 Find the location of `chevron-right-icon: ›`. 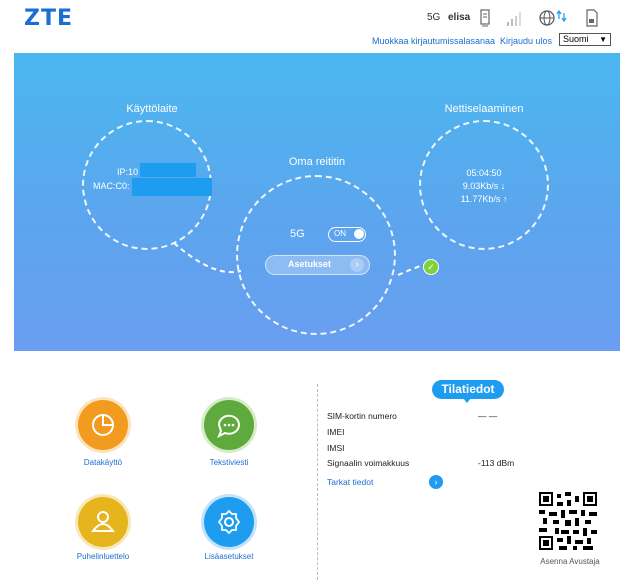

chevron-right-icon: › is located at coordinates (357, 265).